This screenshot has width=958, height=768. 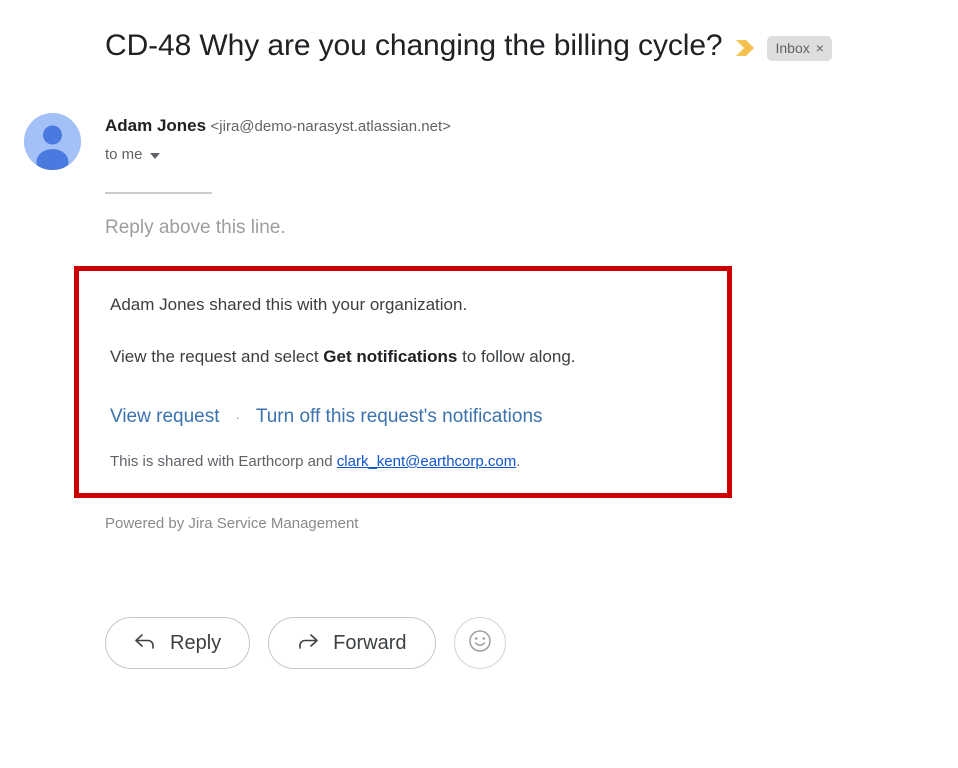 I want to click on add-reaction-button, so click(x=479, y=643).